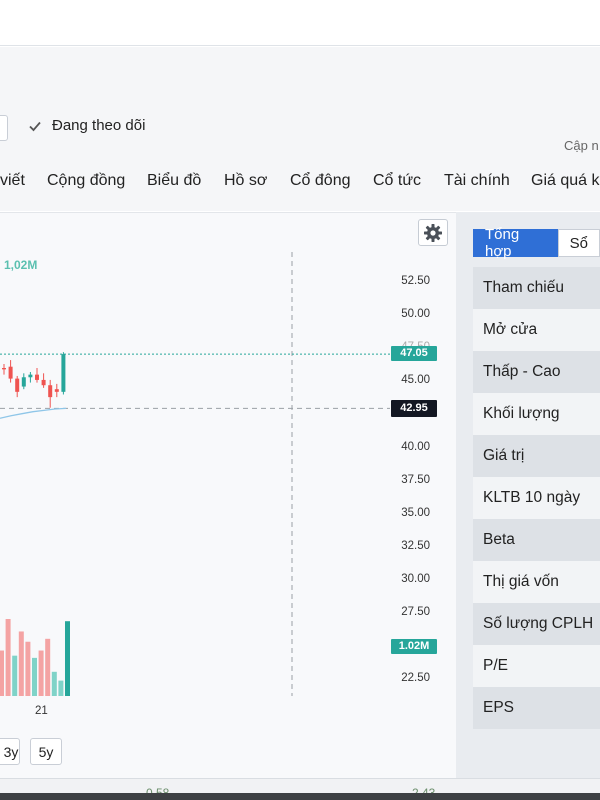 The height and width of the screenshot is (800, 600). I want to click on range-3y-label: 3y, so click(11, 751).